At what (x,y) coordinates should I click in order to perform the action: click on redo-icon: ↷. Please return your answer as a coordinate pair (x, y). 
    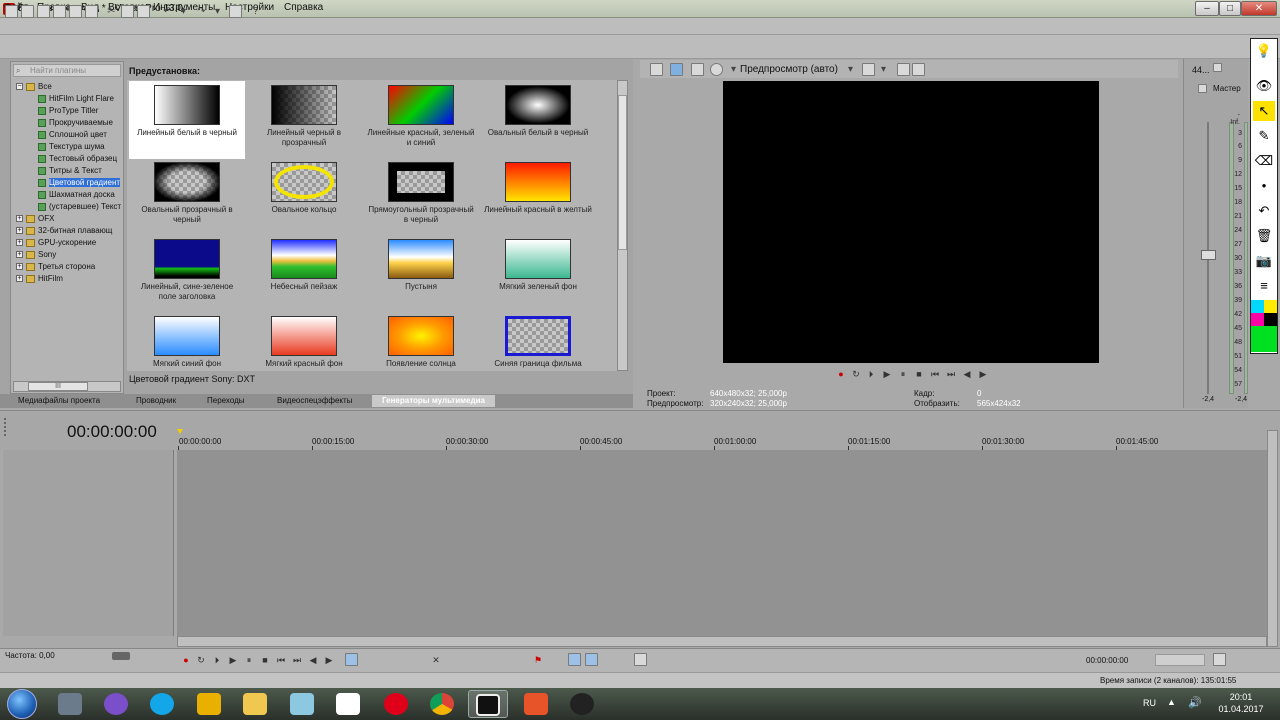
    Looking at the image, I should click on (201, 11).